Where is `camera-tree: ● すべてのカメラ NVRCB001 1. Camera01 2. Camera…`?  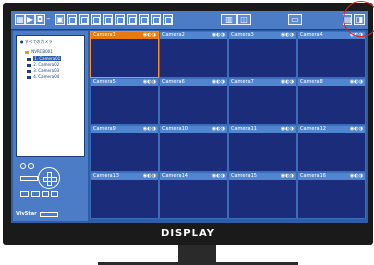
camera-tree: ● すべてのカメラ NVRCB001 1. Camera01 2. Camera… is located at coordinates (50, 96).